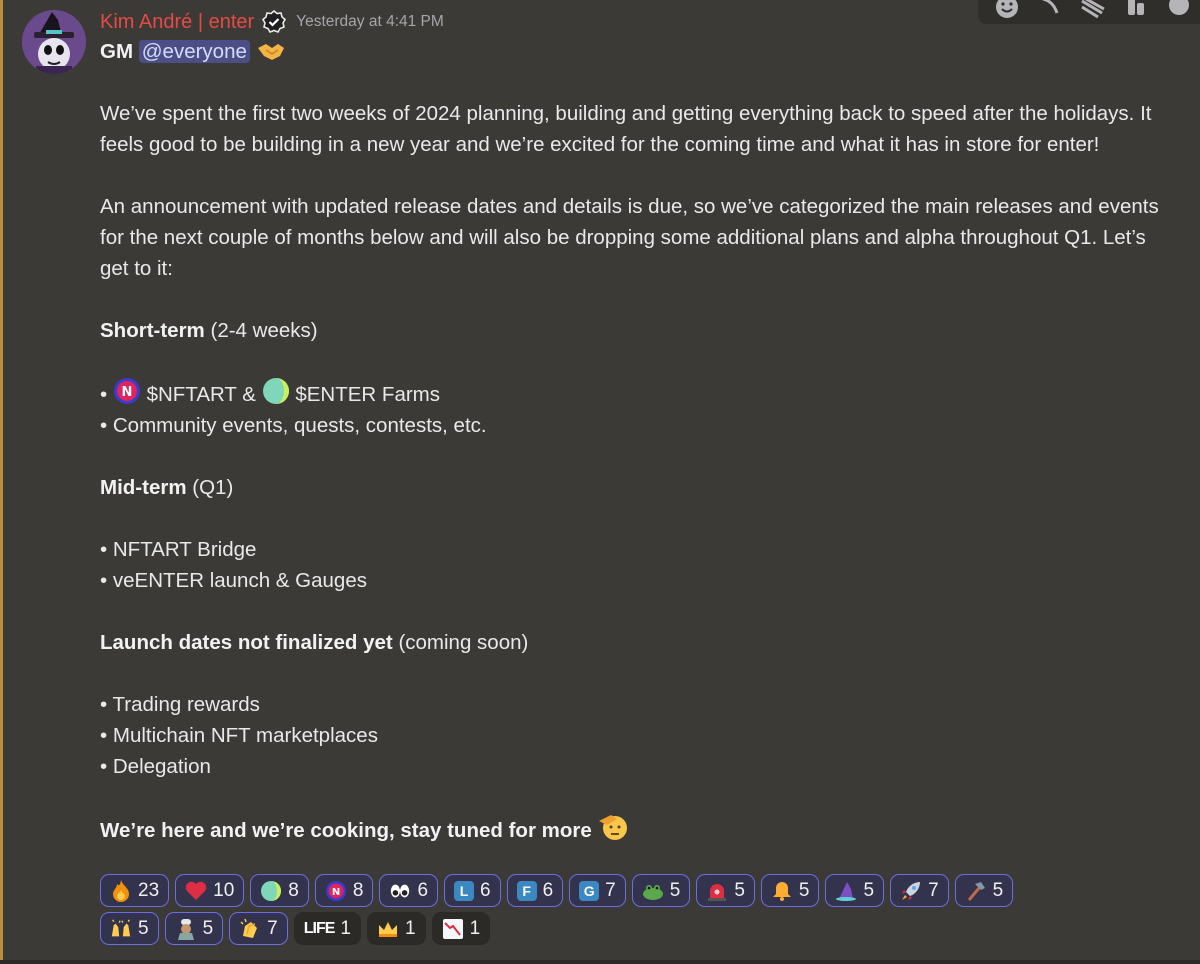 This screenshot has width=1200, height=964. What do you see at coordinates (453, 929) in the screenshot?
I see `chart-down-icon` at bounding box center [453, 929].